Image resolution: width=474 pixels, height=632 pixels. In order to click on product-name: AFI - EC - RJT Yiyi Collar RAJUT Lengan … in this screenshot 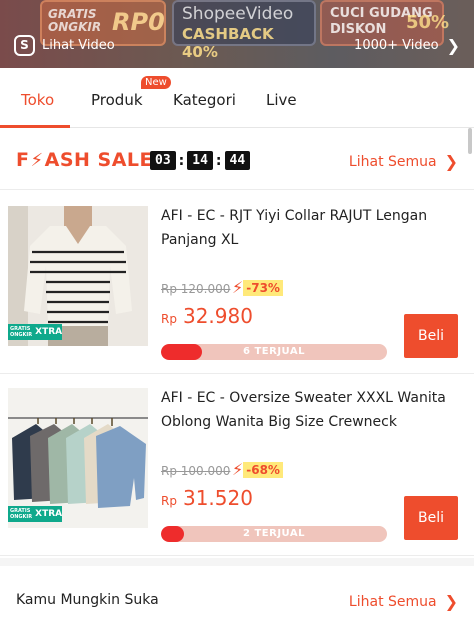, I will do `click(306, 228)`.